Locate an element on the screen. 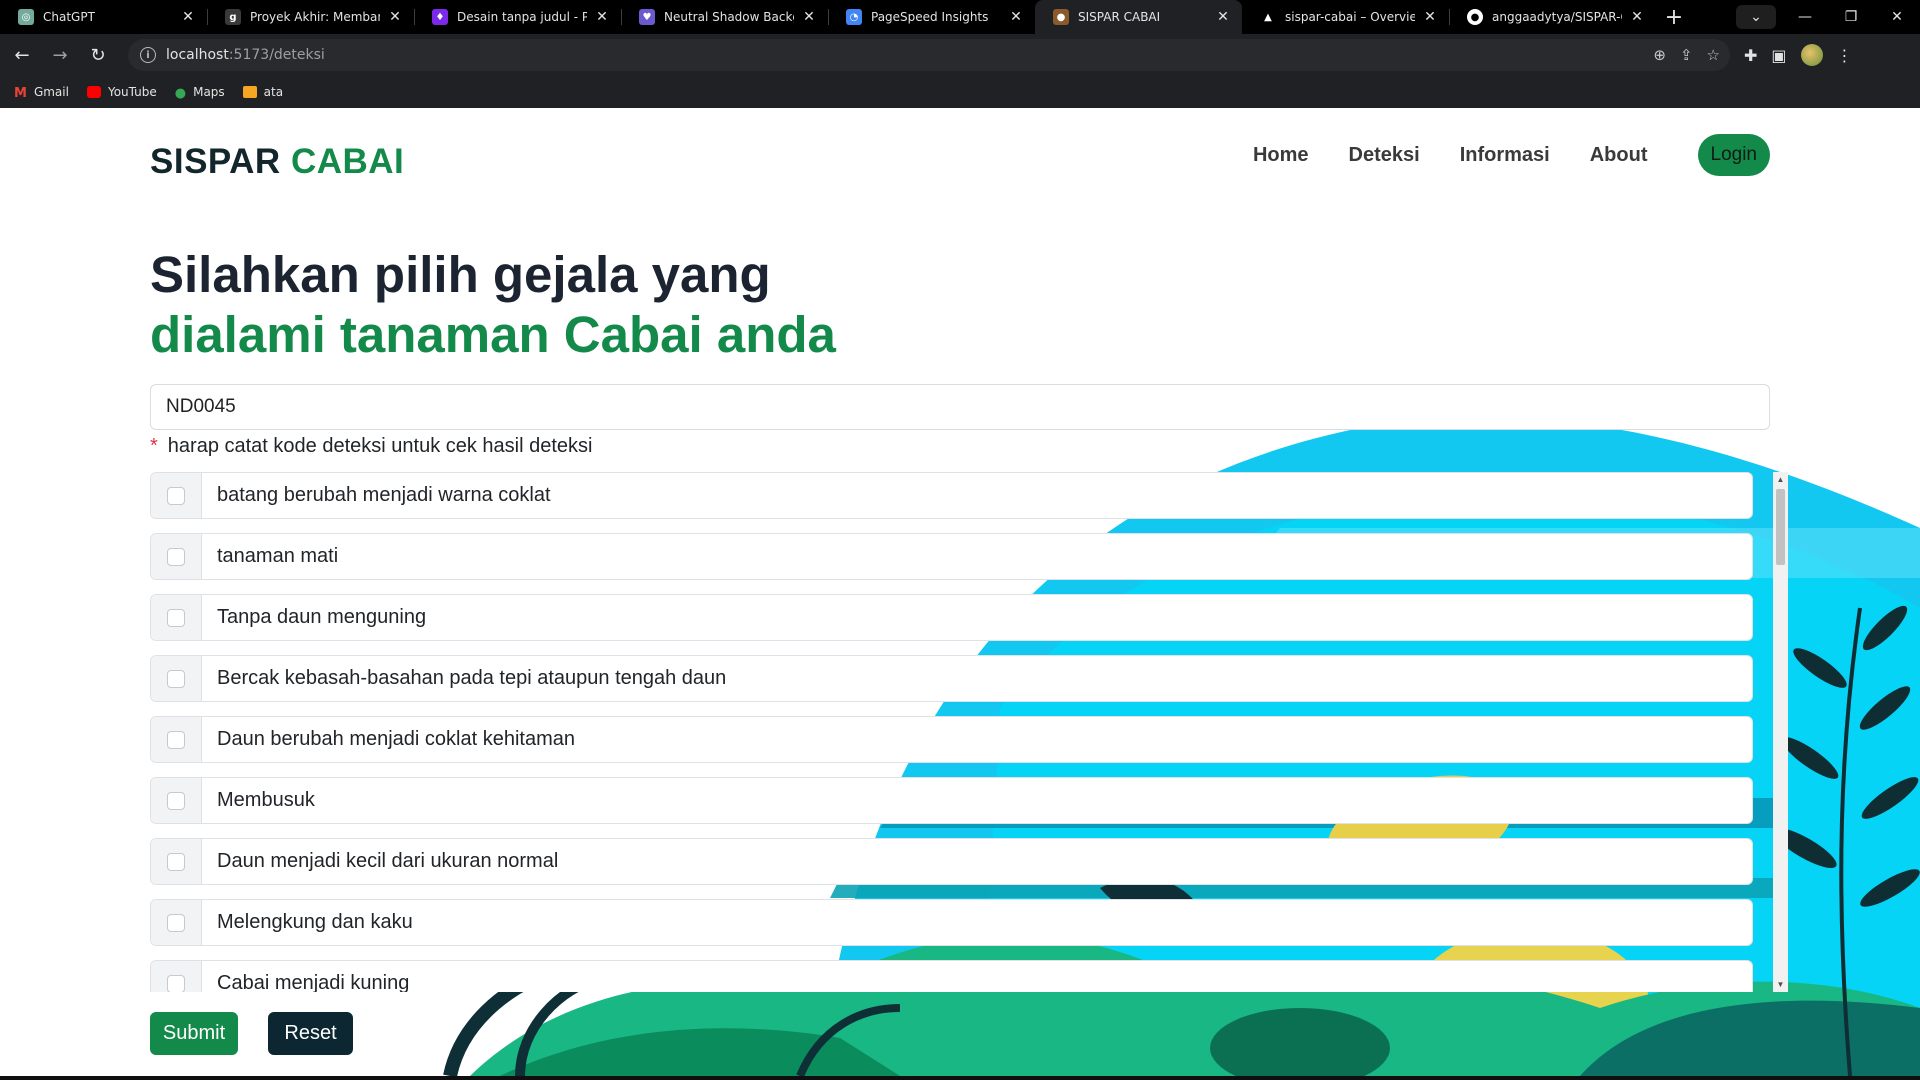 This screenshot has height=1080, width=1920. bookmark-gmail: M Gmail is located at coordinates (41, 93).